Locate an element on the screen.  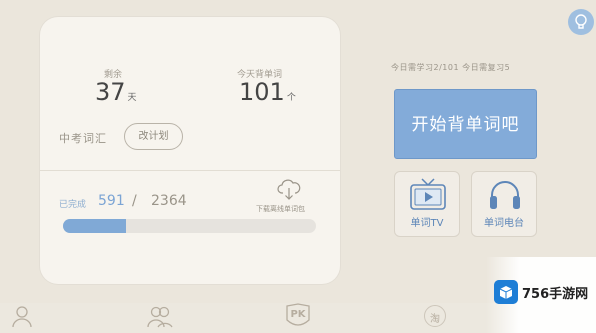
pk-label: PK is located at coordinates (298, 314).